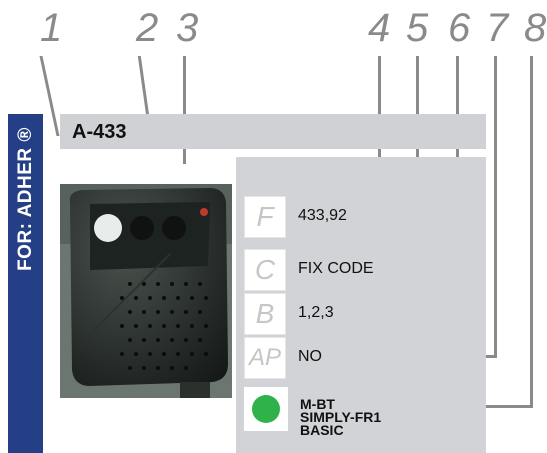 This screenshot has height=453, width=547. Describe the element at coordinates (497, 28) in the screenshot. I see `callout-7: 7` at that location.